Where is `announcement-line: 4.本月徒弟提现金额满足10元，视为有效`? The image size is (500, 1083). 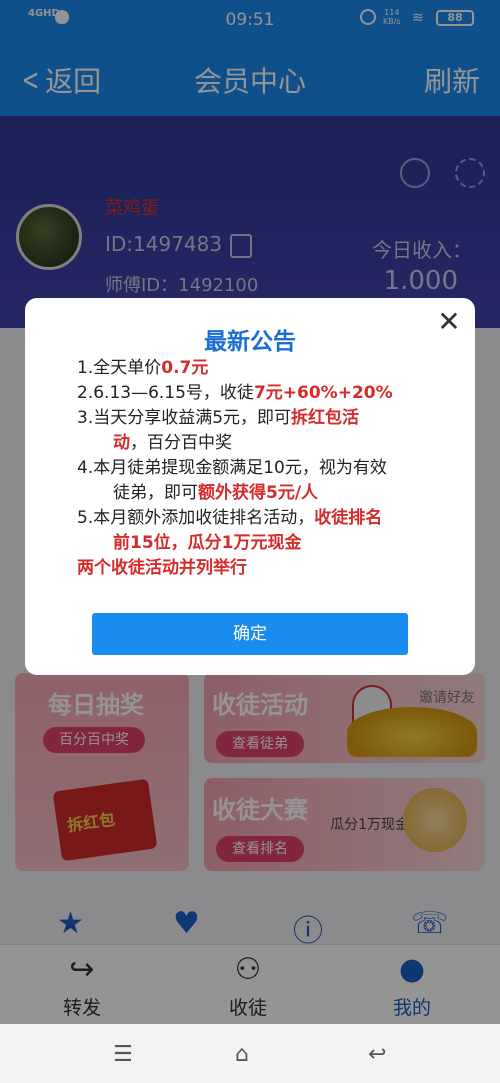
announcement-line: 4.本月徒弟提现金额满足10元，视为有效 is located at coordinates (267, 468).